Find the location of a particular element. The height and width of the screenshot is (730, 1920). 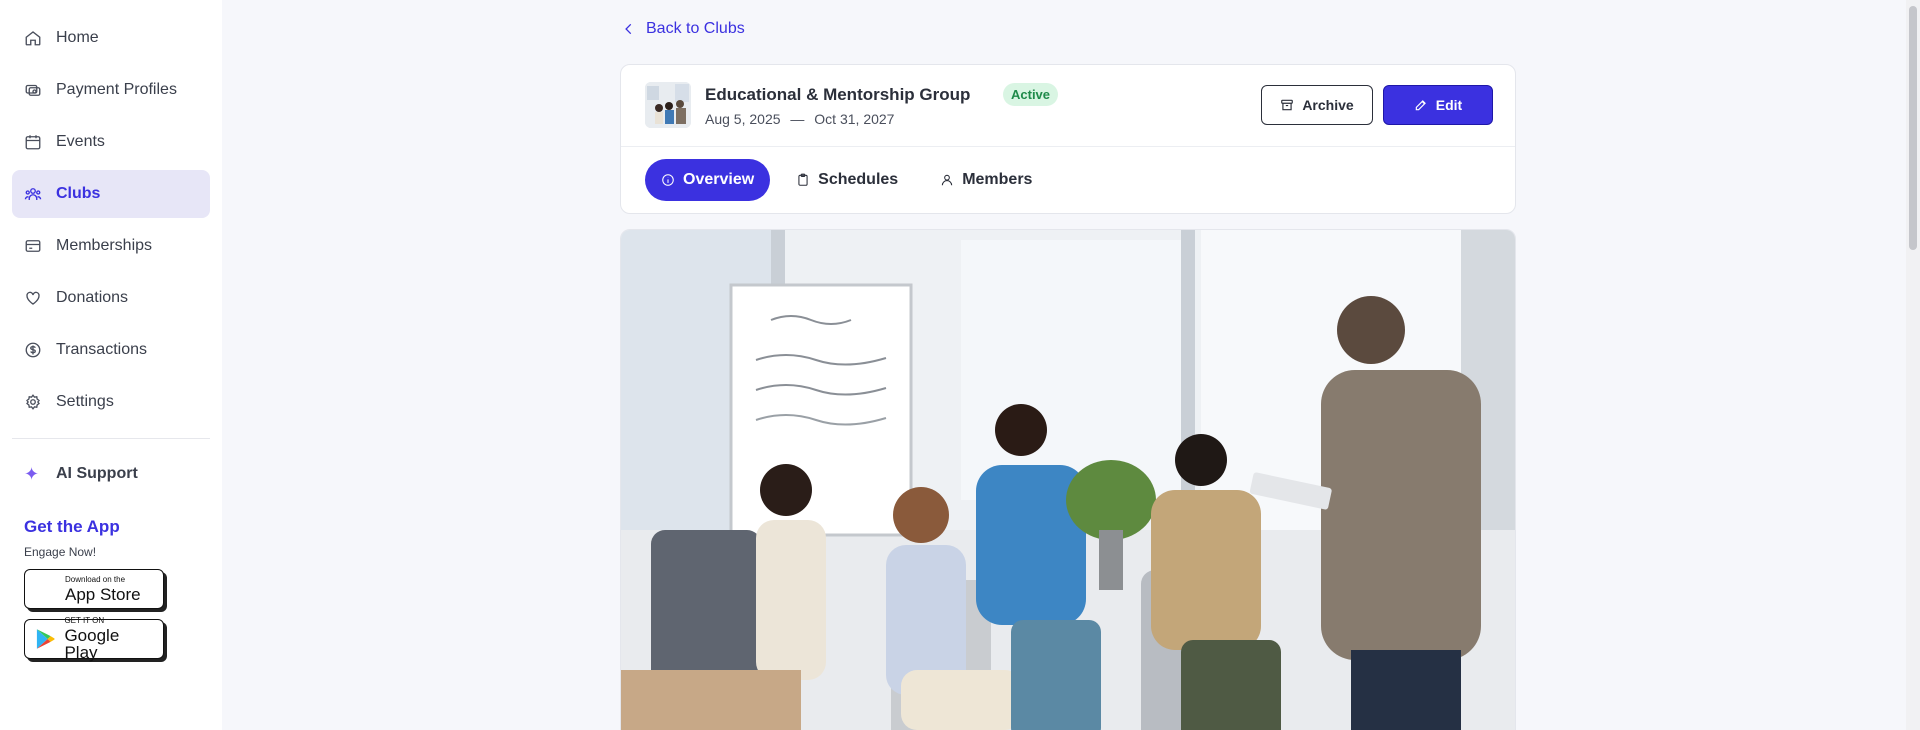

sidebar-item-label: Settings is located at coordinates (85, 401).